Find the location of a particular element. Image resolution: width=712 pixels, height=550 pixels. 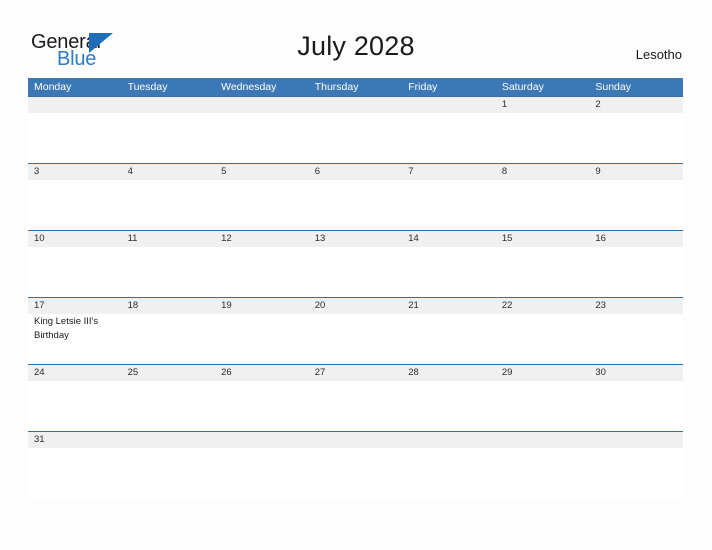

calendar-day-cell: 27 is located at coordinates (356, 397).